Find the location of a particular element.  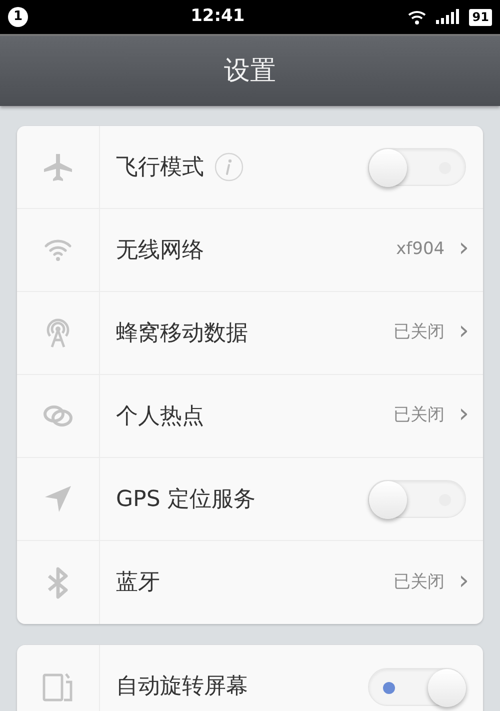

nav-title: 设置 is located at coordinates (250, 71).